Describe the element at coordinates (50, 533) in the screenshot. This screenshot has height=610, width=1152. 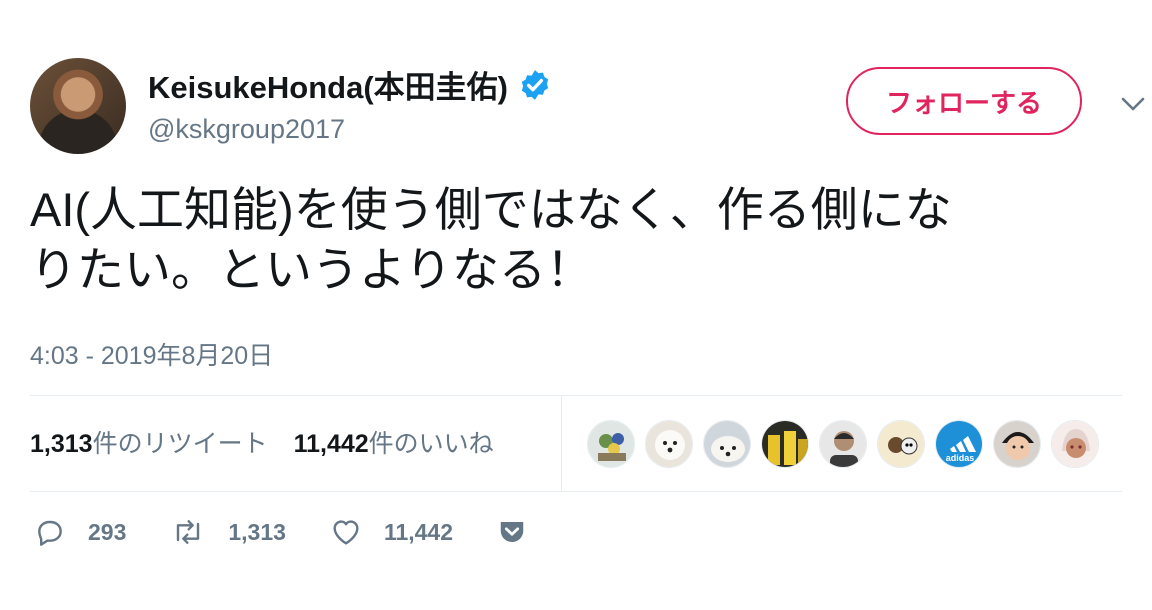
I see `reply-icon` at that location.